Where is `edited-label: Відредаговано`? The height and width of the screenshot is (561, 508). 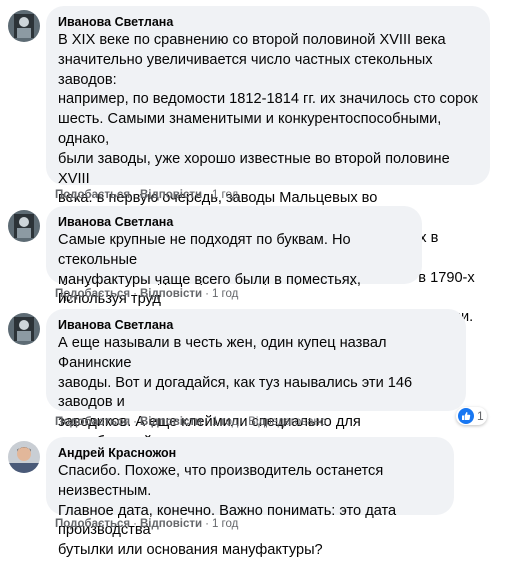 edited-label: Відредаговано is located at coordinates (287, 422).